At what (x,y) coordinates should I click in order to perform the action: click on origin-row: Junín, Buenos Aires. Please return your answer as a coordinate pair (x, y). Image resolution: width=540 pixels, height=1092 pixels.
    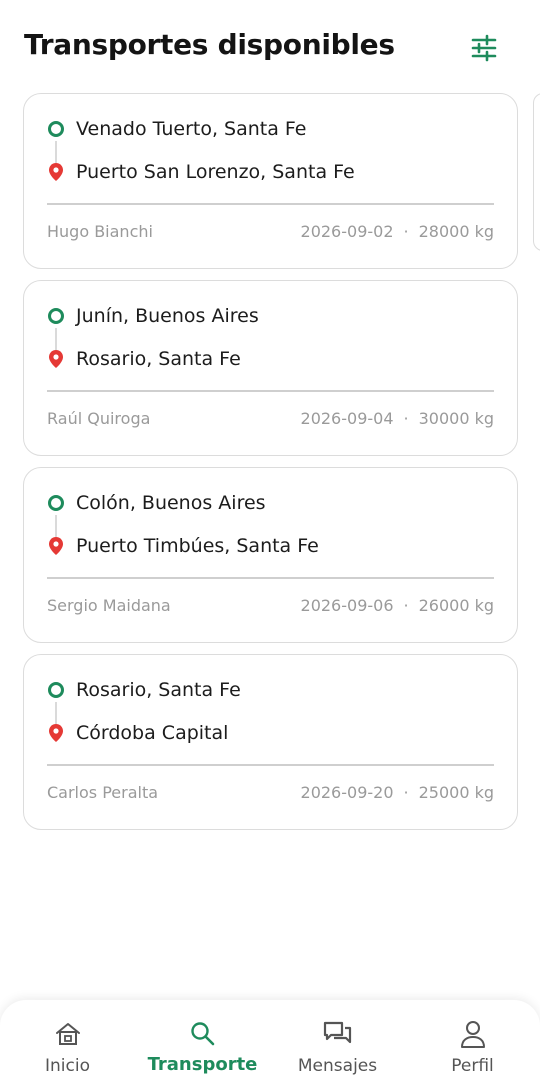
    Looking at the image, I should click on (153, 316).